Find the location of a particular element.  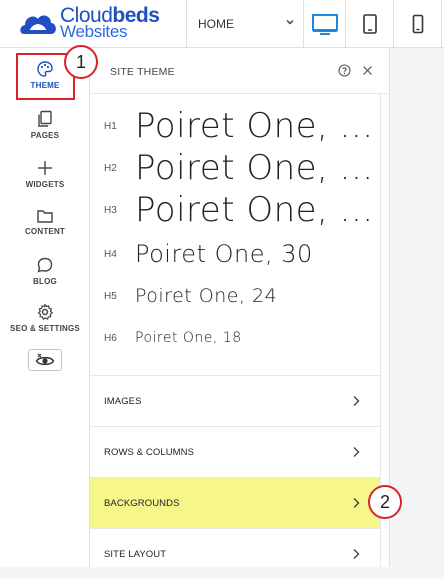

font-sample: Poiret One, 30 is located at coordinates (224, 254).